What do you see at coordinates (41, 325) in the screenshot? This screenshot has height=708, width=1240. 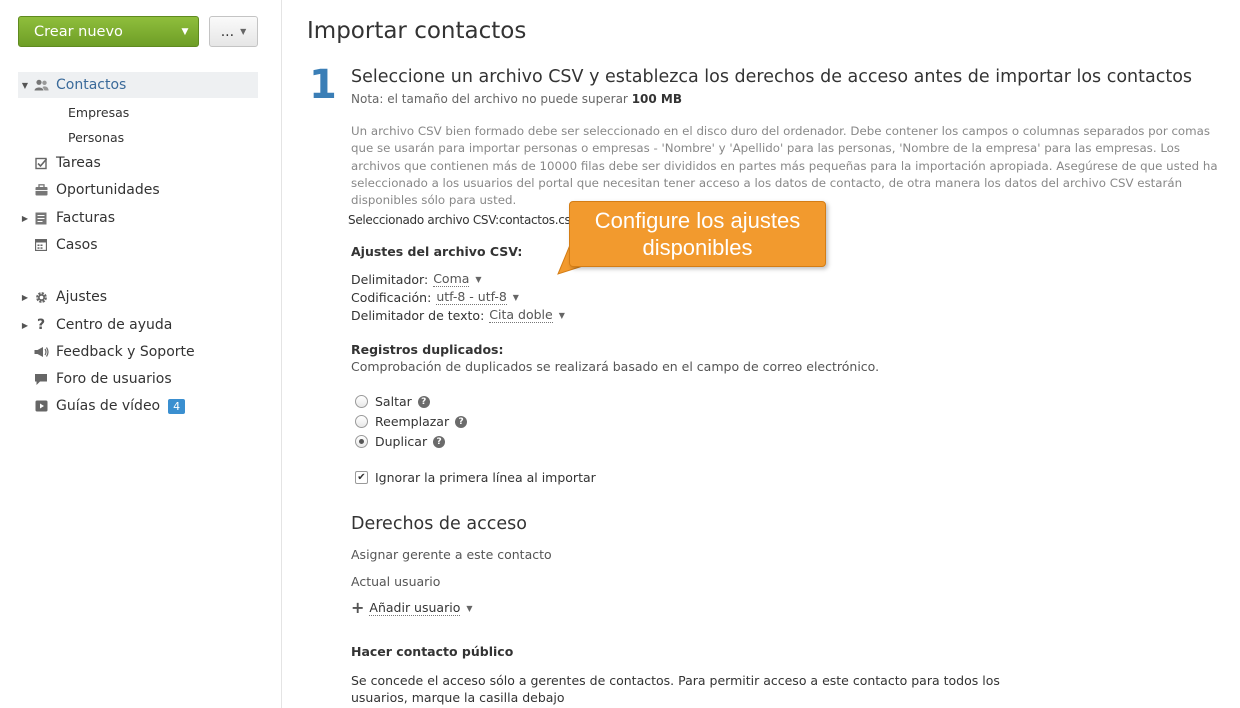 I see `question-mark-icon: ?` at bounding box center [41, 325].